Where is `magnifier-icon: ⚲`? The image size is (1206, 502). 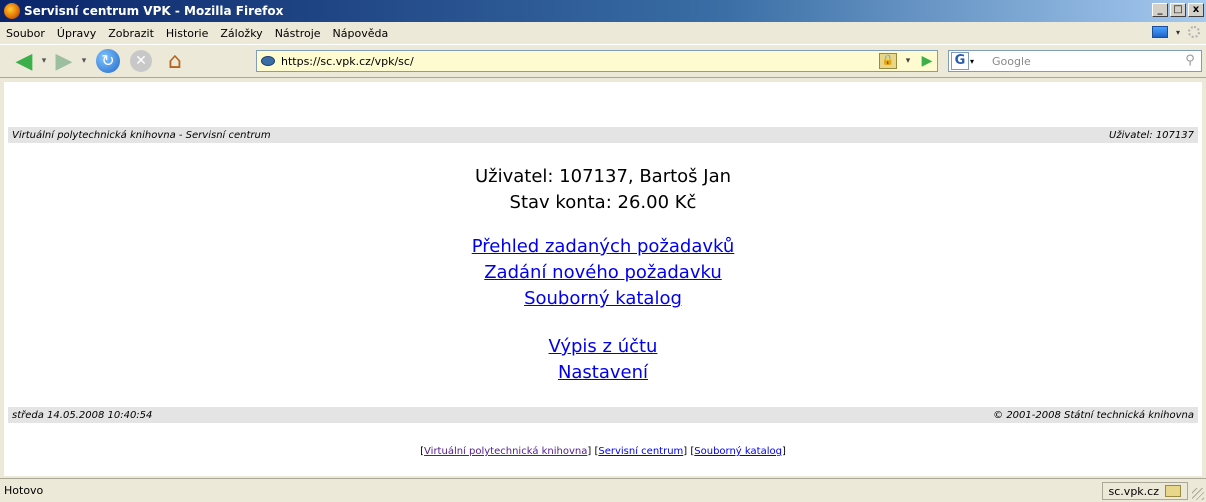
magnifier-icon: ⚲ is located at coordinates (1190, 61).